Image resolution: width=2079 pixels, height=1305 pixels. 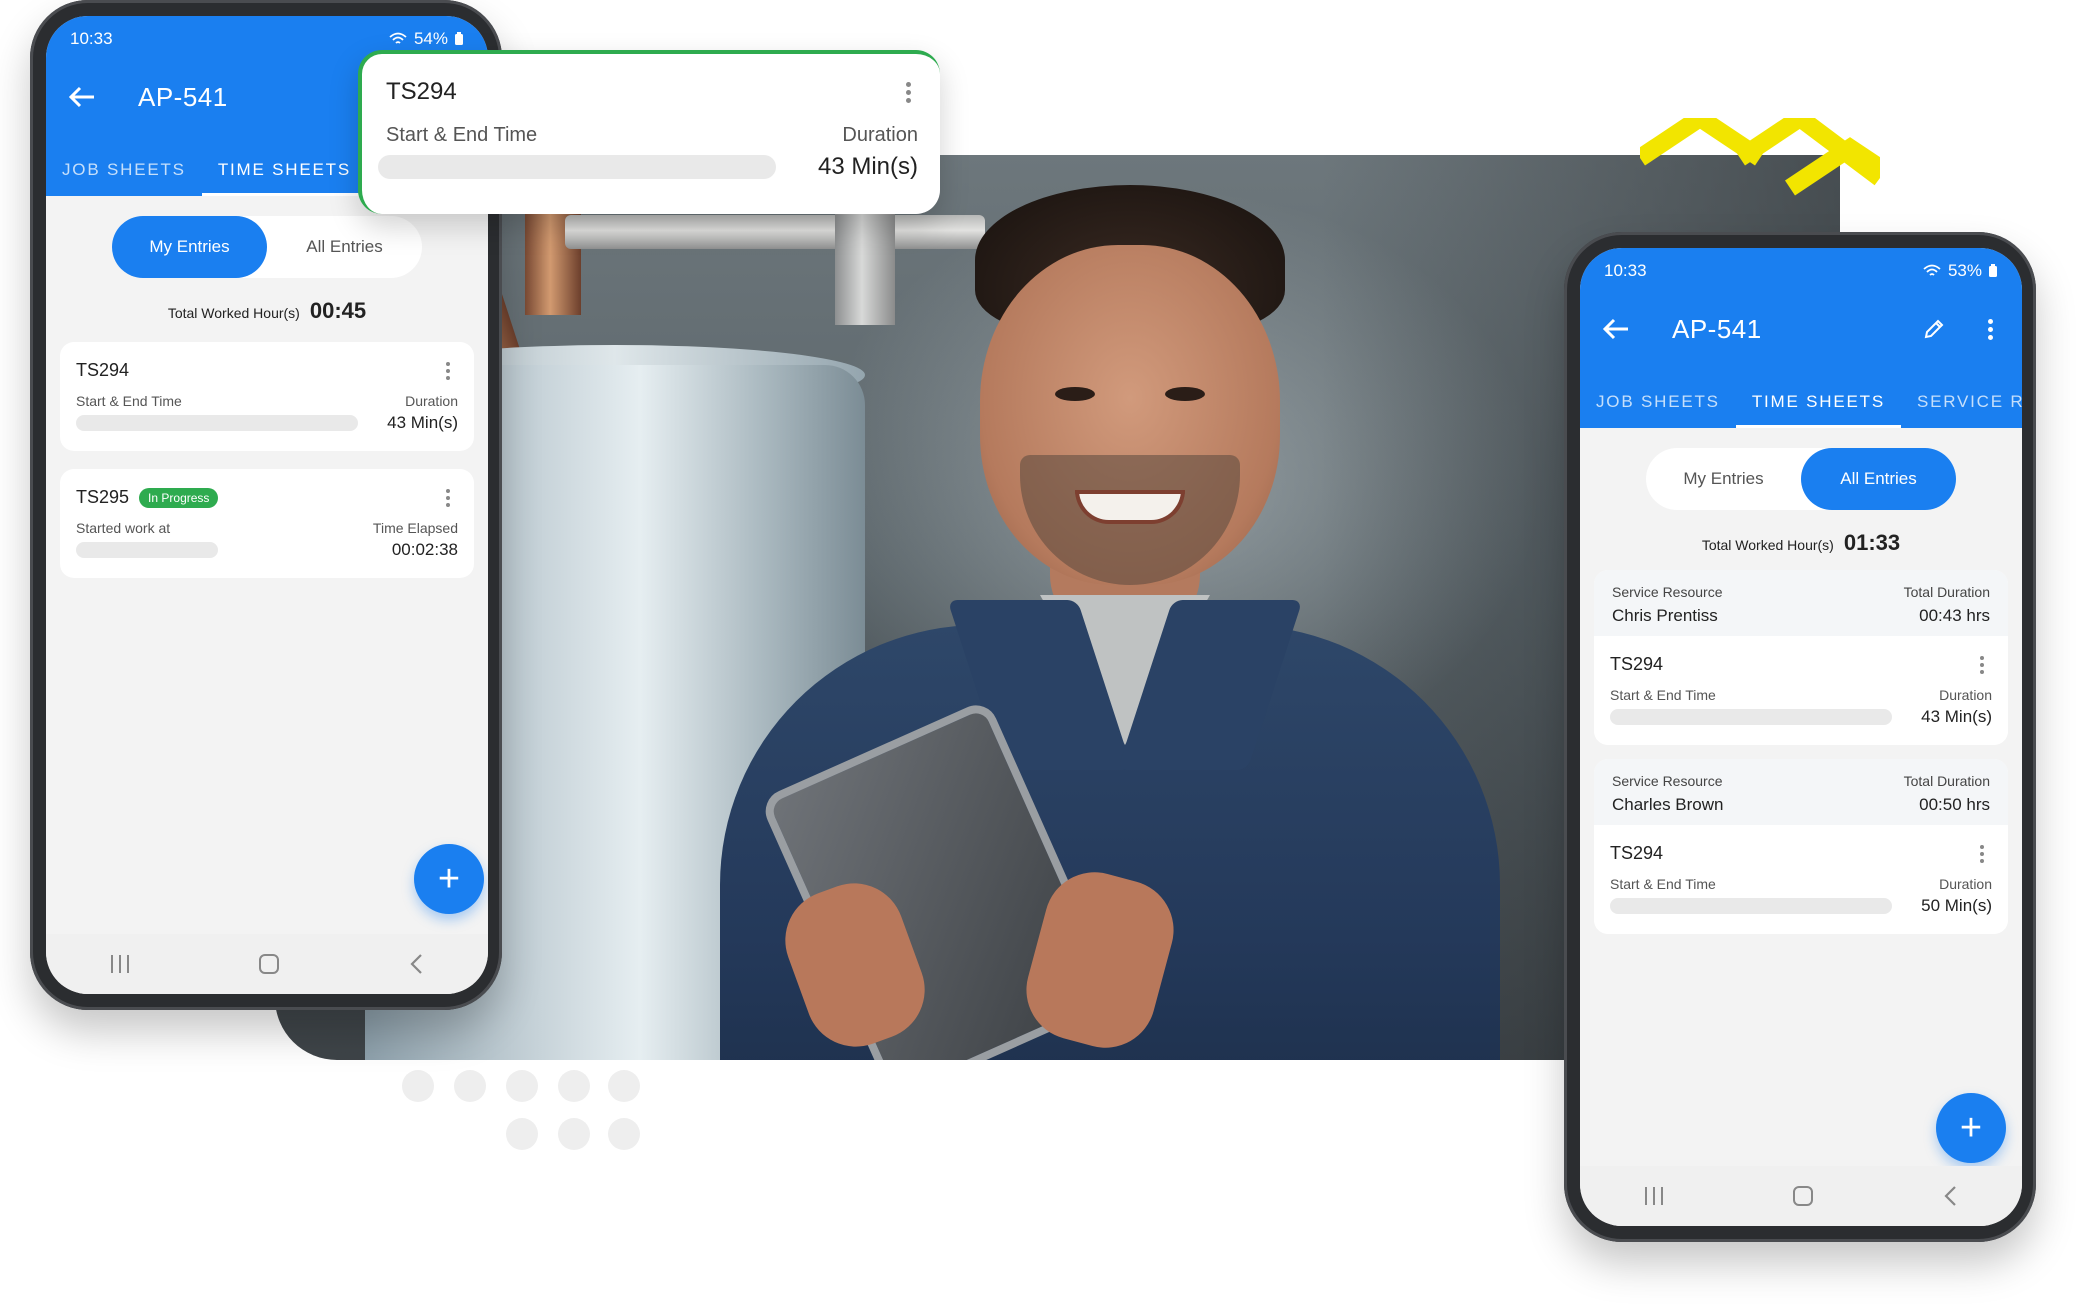 What do you see at coordinates (91, 38) in the screenshot?
I see `status-time: 10:33` at bounding box center [91, 38].